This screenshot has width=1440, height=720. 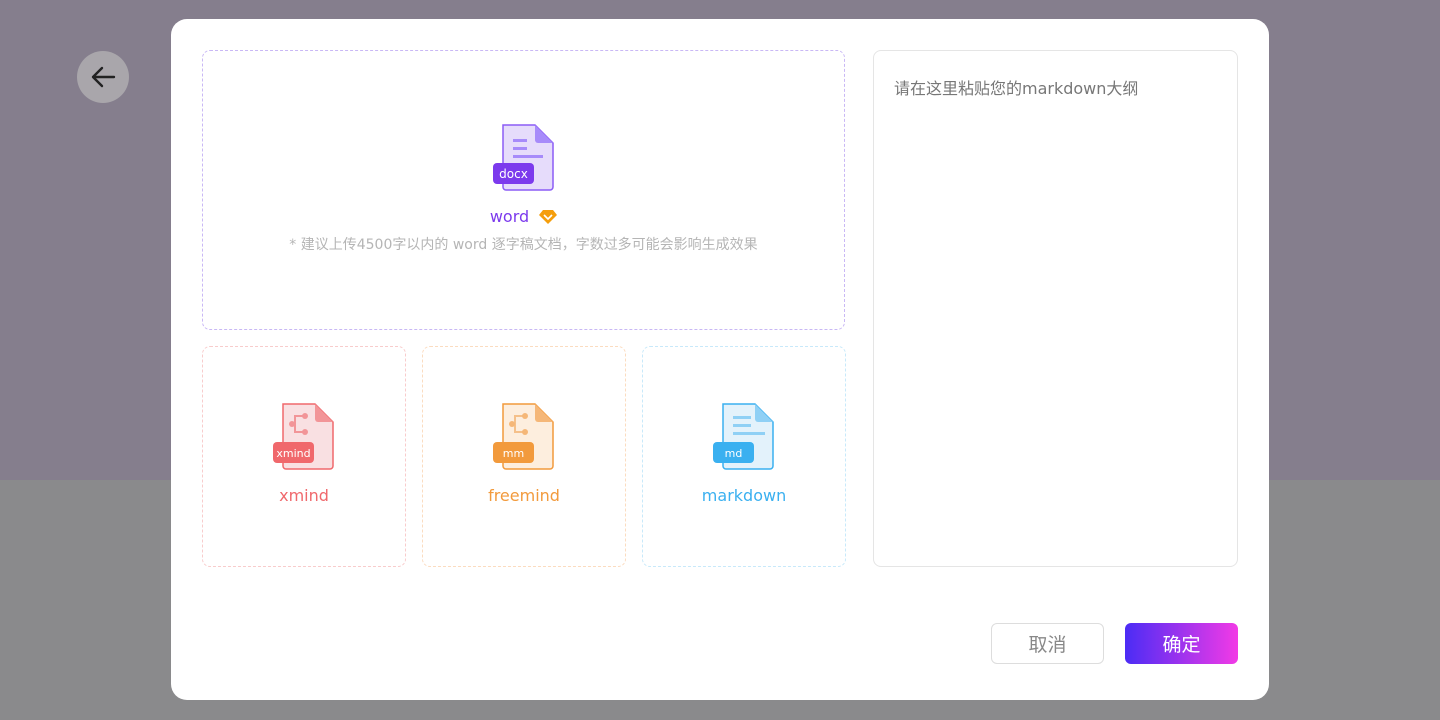 What do you see at coordinates (523, 245) in the screenshot?
I see `word-hint: * 建议上传4500字以内的 word 逐字稿文档，字数过多可能会影响生成效果` at bounding box center [523, 245].